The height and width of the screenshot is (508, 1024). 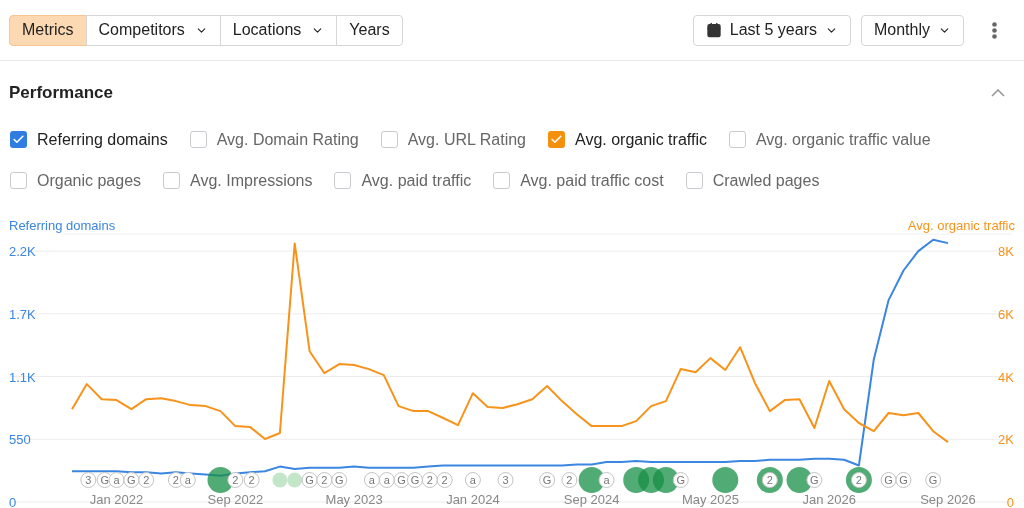 I want to click on y-tick-label: 550, so click(x=20, y=440).